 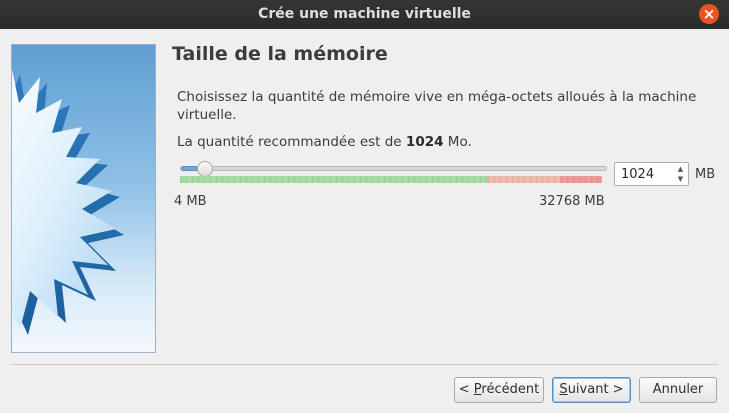 I want to click on recommend-value: 1024, so click(x=424, y=142).